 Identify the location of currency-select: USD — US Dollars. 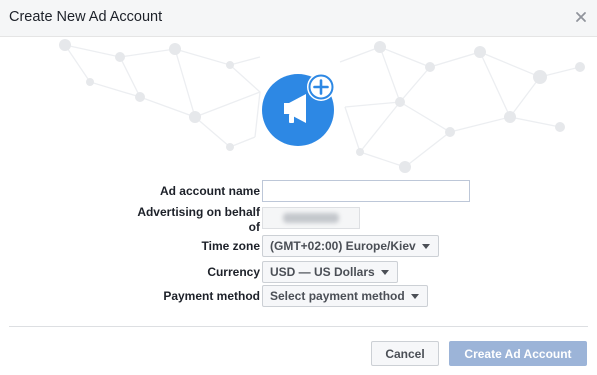
(330, 272).